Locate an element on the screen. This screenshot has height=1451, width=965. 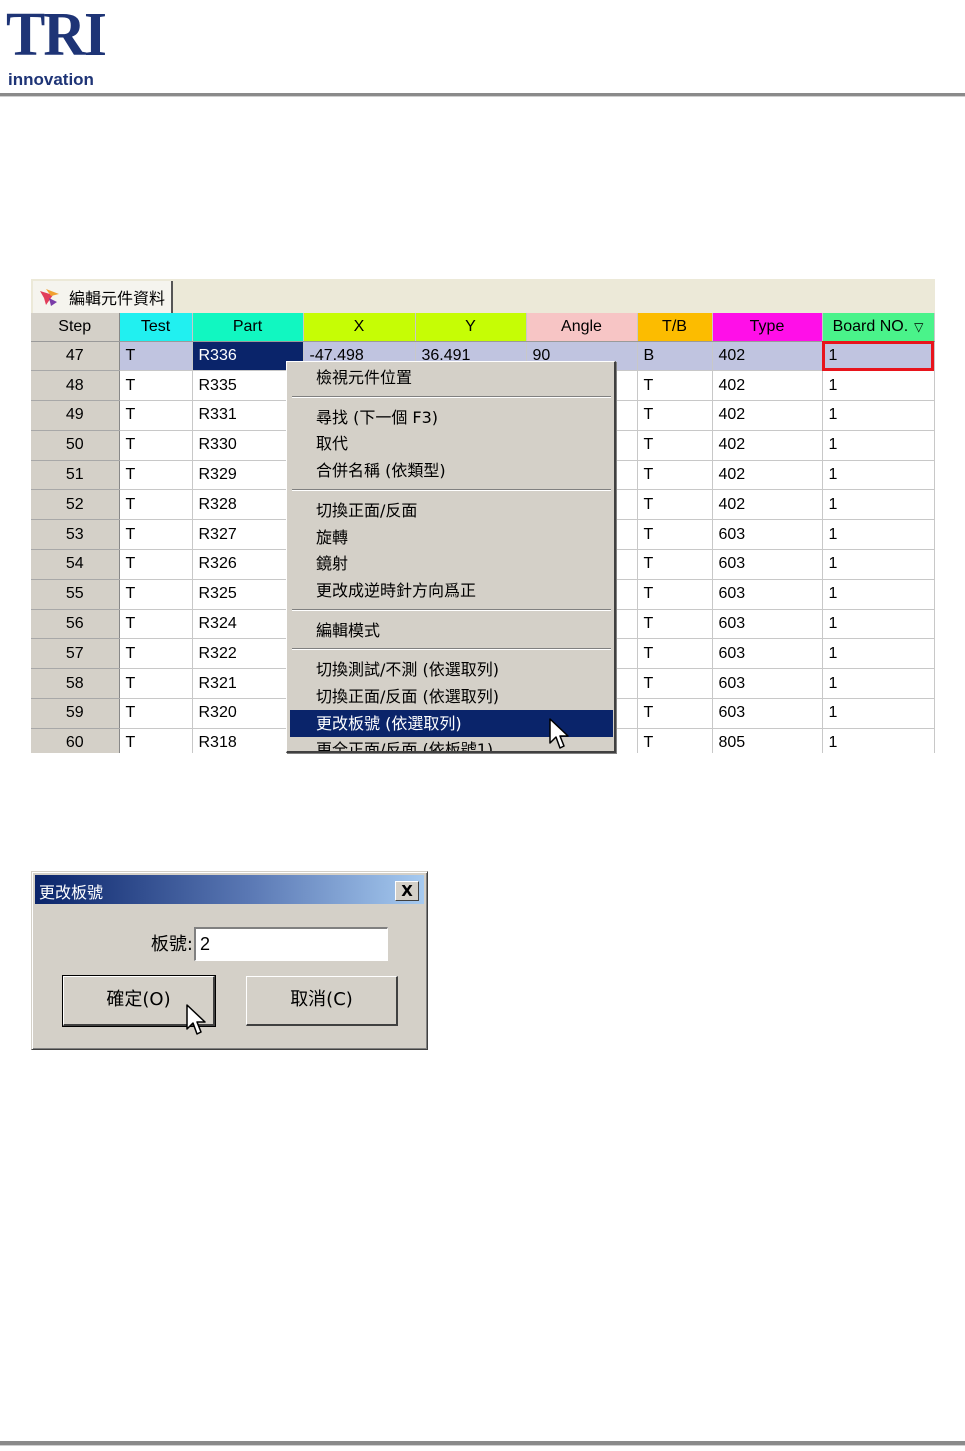
menu-item: 旋轉 is located at coordinates (451, 537).